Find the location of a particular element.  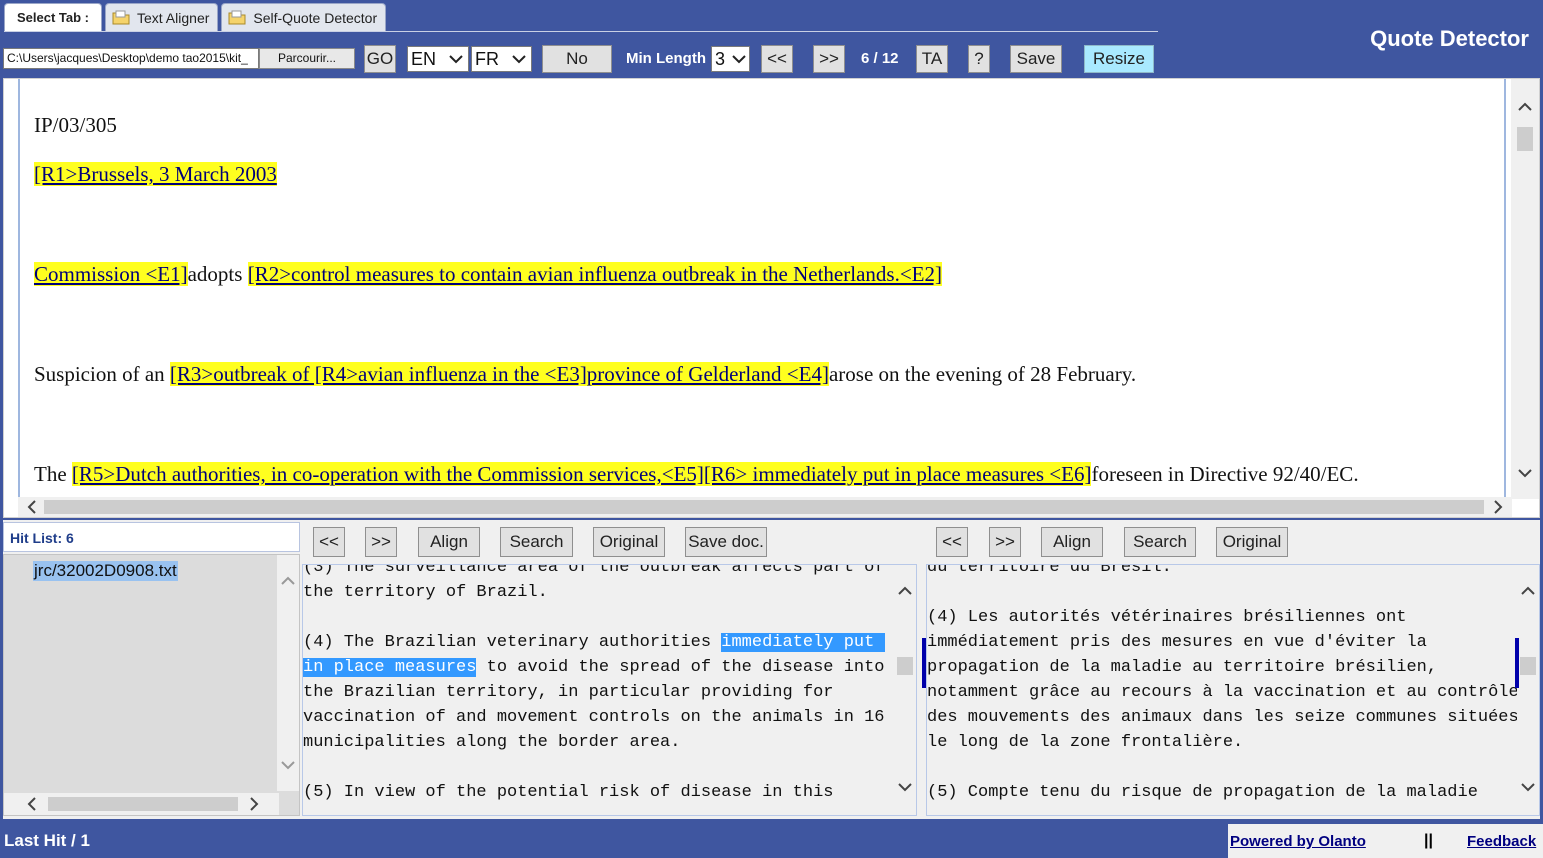

go-button: GO is located at coordinates (380, 59).